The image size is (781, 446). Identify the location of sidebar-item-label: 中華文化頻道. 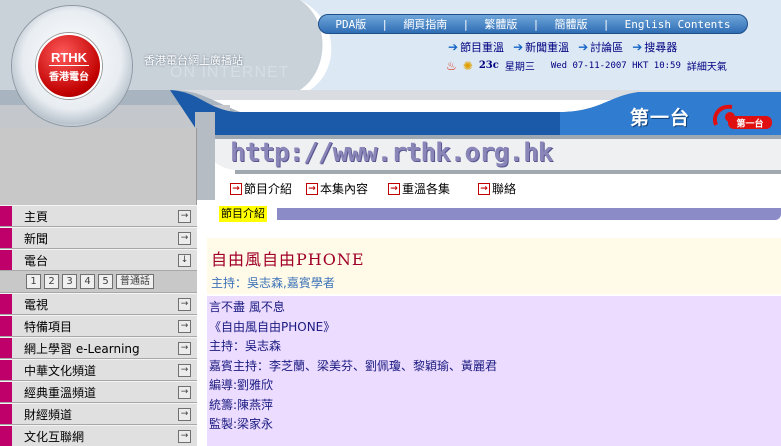
(60, 370).